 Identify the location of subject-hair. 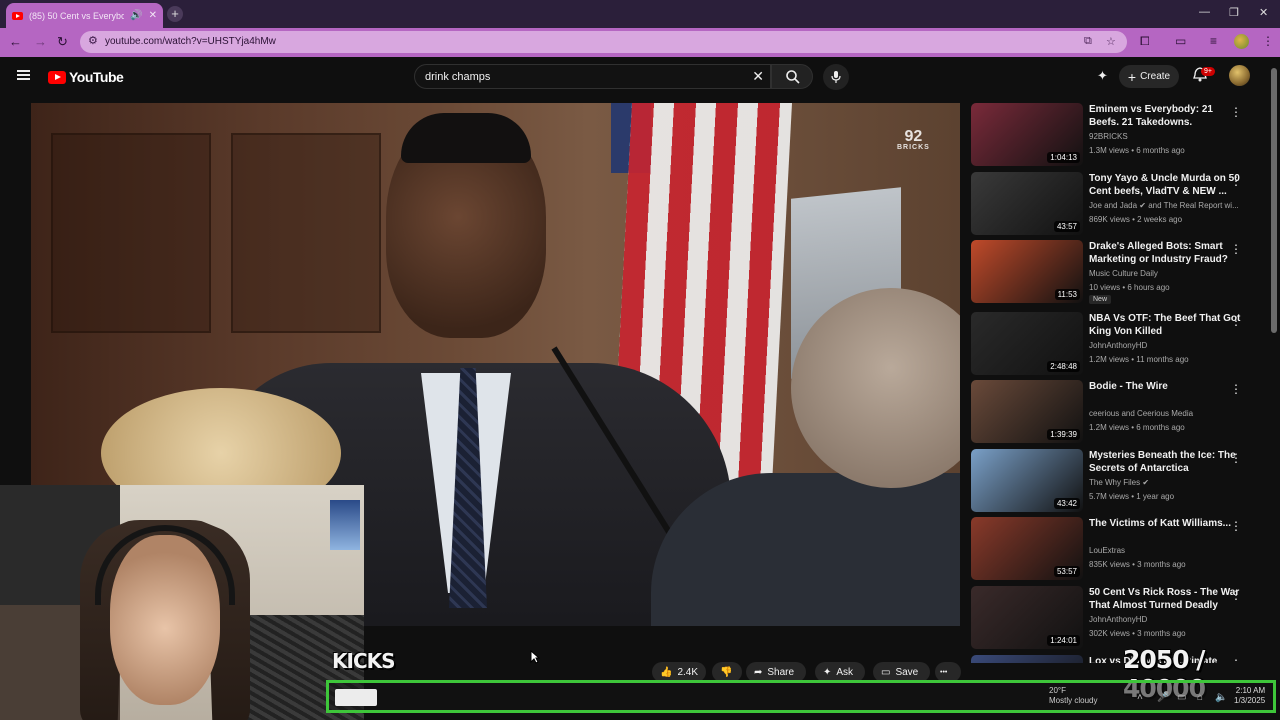
(466, 138).